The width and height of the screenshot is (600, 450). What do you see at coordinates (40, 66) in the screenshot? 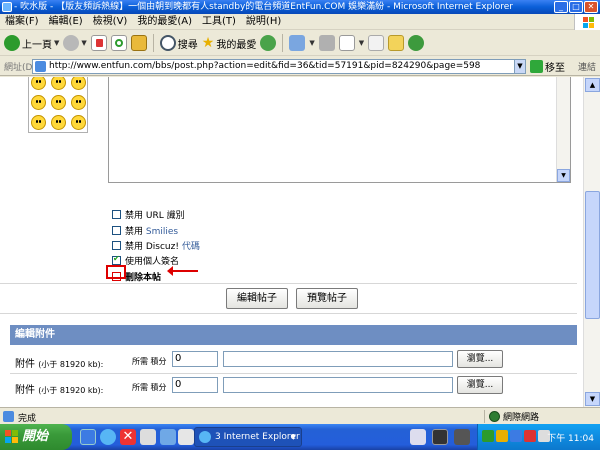
I see `page-icon` at bounding box center [40, 66].